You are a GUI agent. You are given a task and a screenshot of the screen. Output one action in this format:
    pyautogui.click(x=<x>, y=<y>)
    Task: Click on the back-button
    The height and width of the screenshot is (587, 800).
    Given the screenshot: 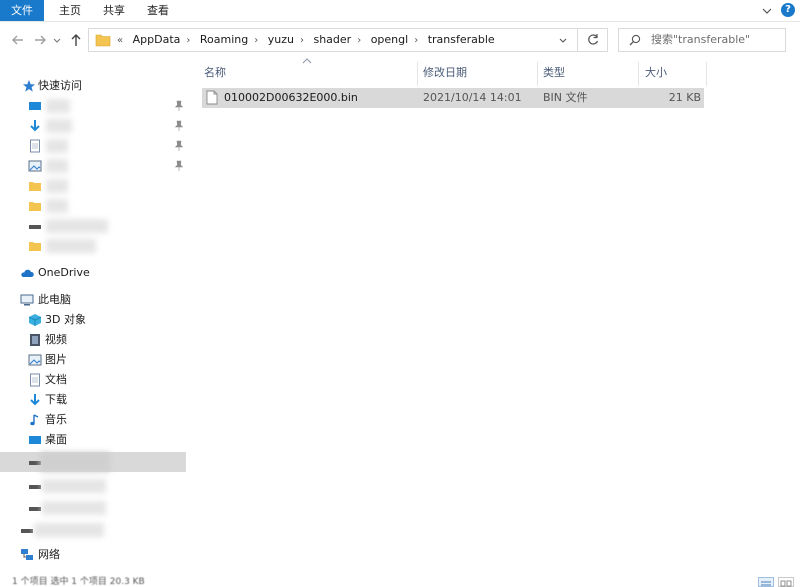 What is the action you would take?
    pyautogui.click(x=18, y=40)
    